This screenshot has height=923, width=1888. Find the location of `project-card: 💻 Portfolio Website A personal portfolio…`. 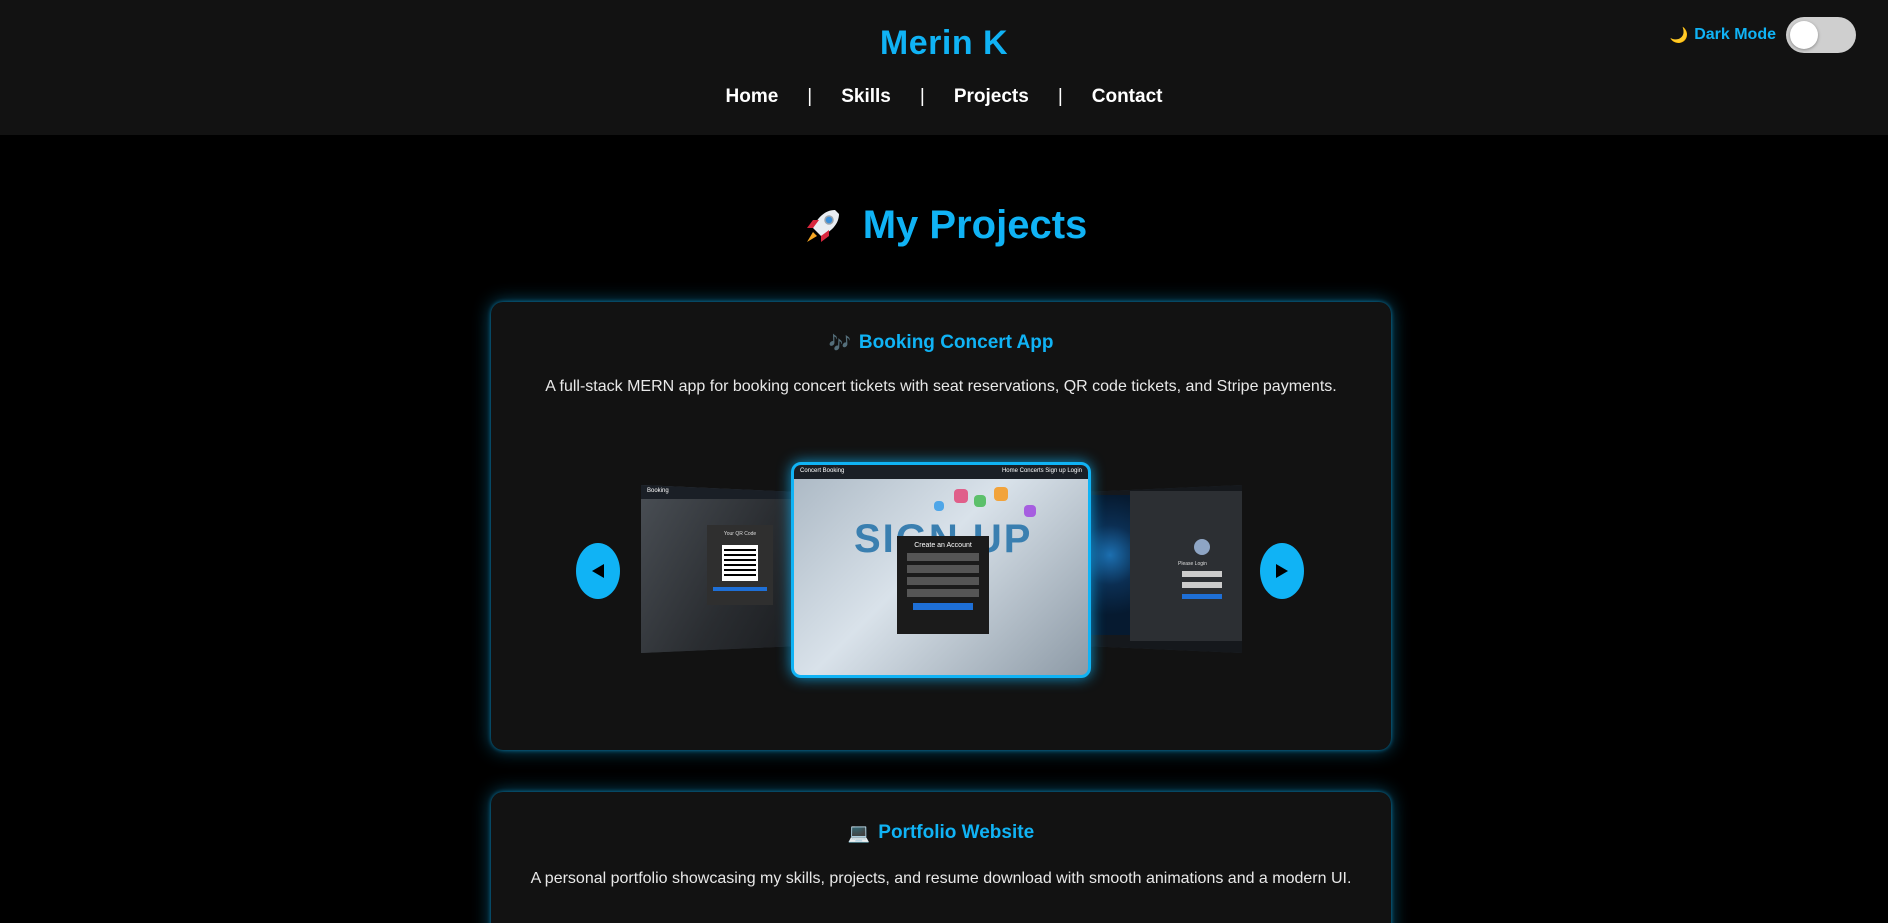

project-card: 💻 Portfolio Website A personal portfolio… is located at coordinates (941, 857).